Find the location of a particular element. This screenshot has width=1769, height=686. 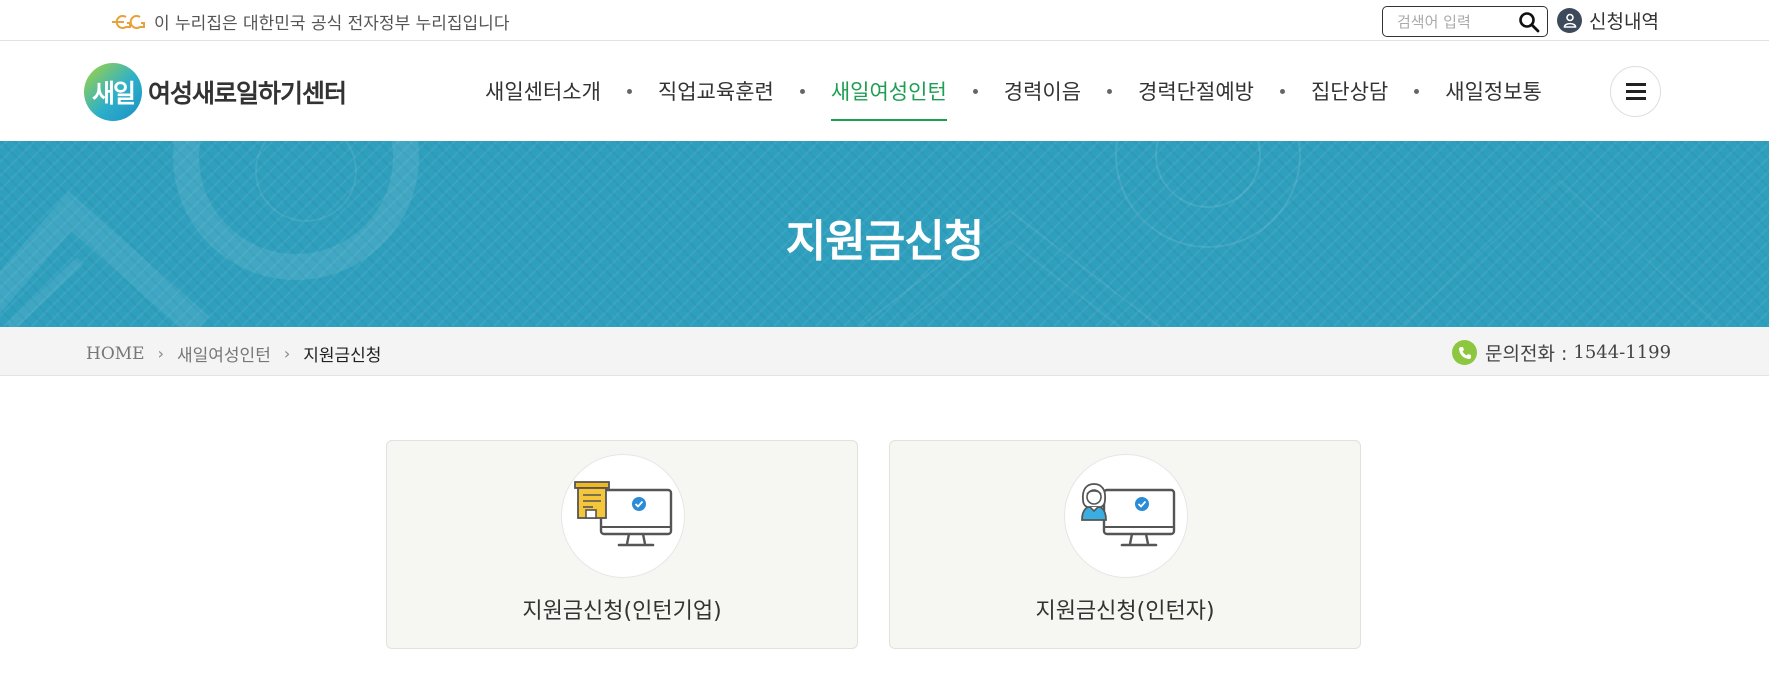

nav-item-job-training: 직업교육훈련 is located at coordinates (716, 91).